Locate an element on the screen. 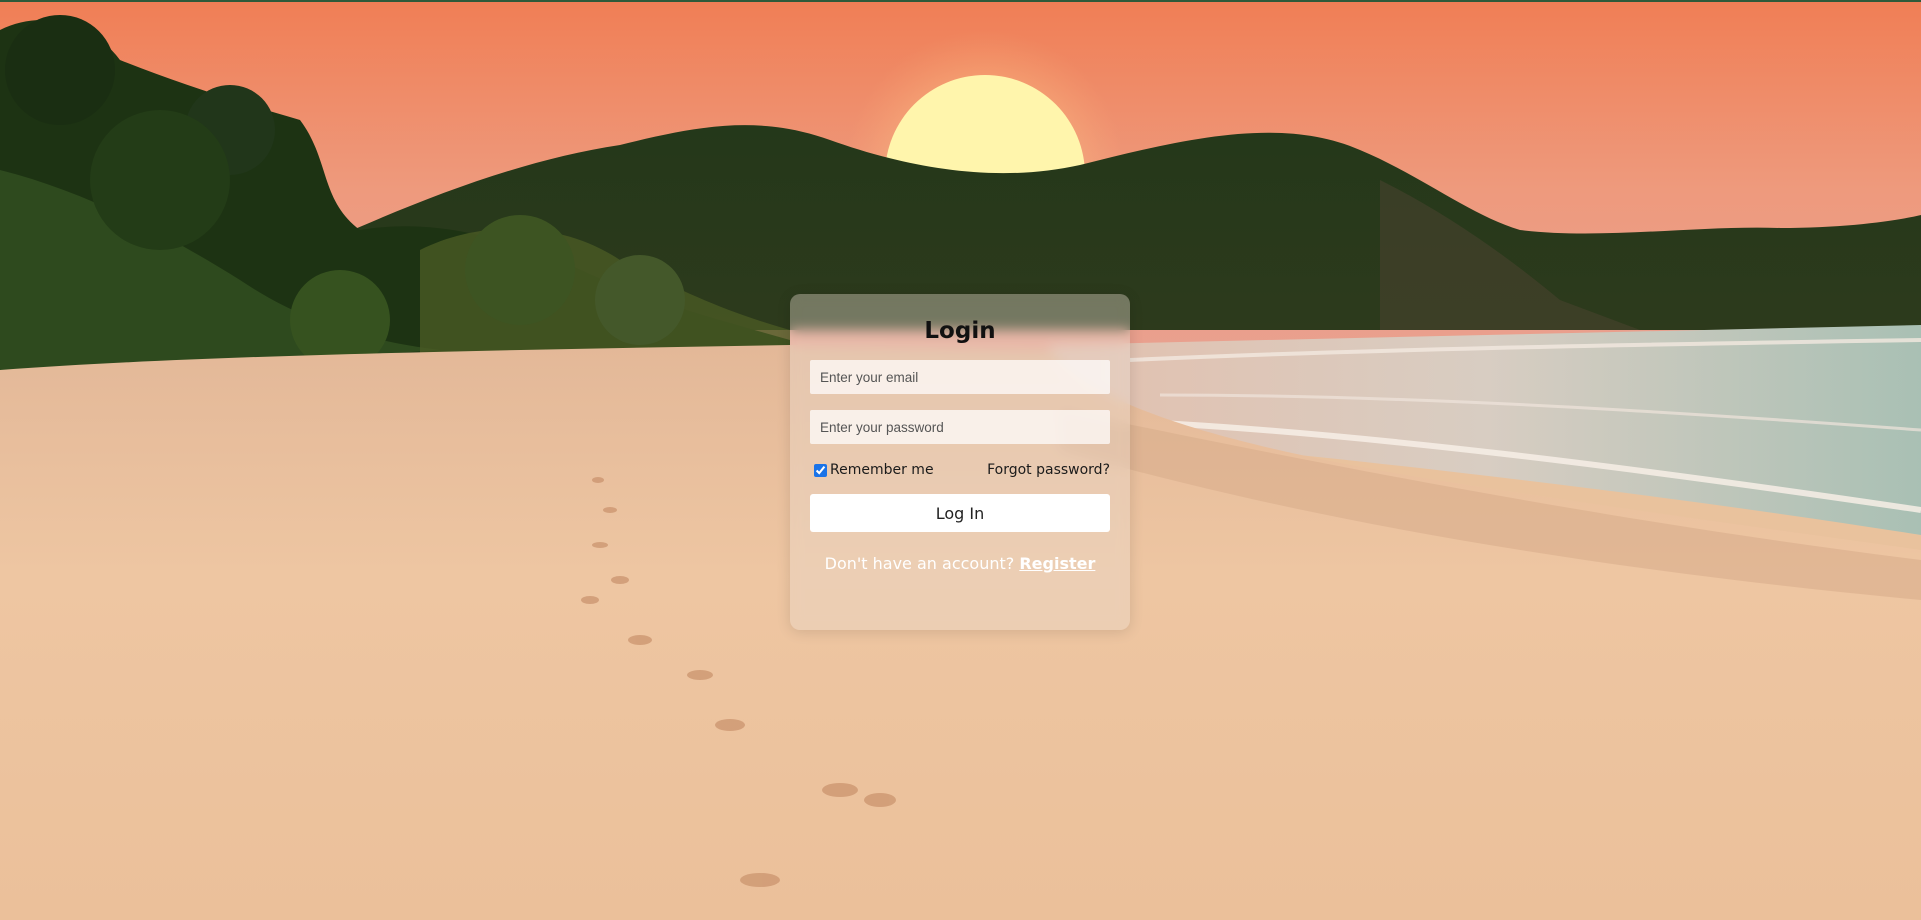 The image size is (1921, 920). remember-me-checkbox is located at coordinates (820, 470).